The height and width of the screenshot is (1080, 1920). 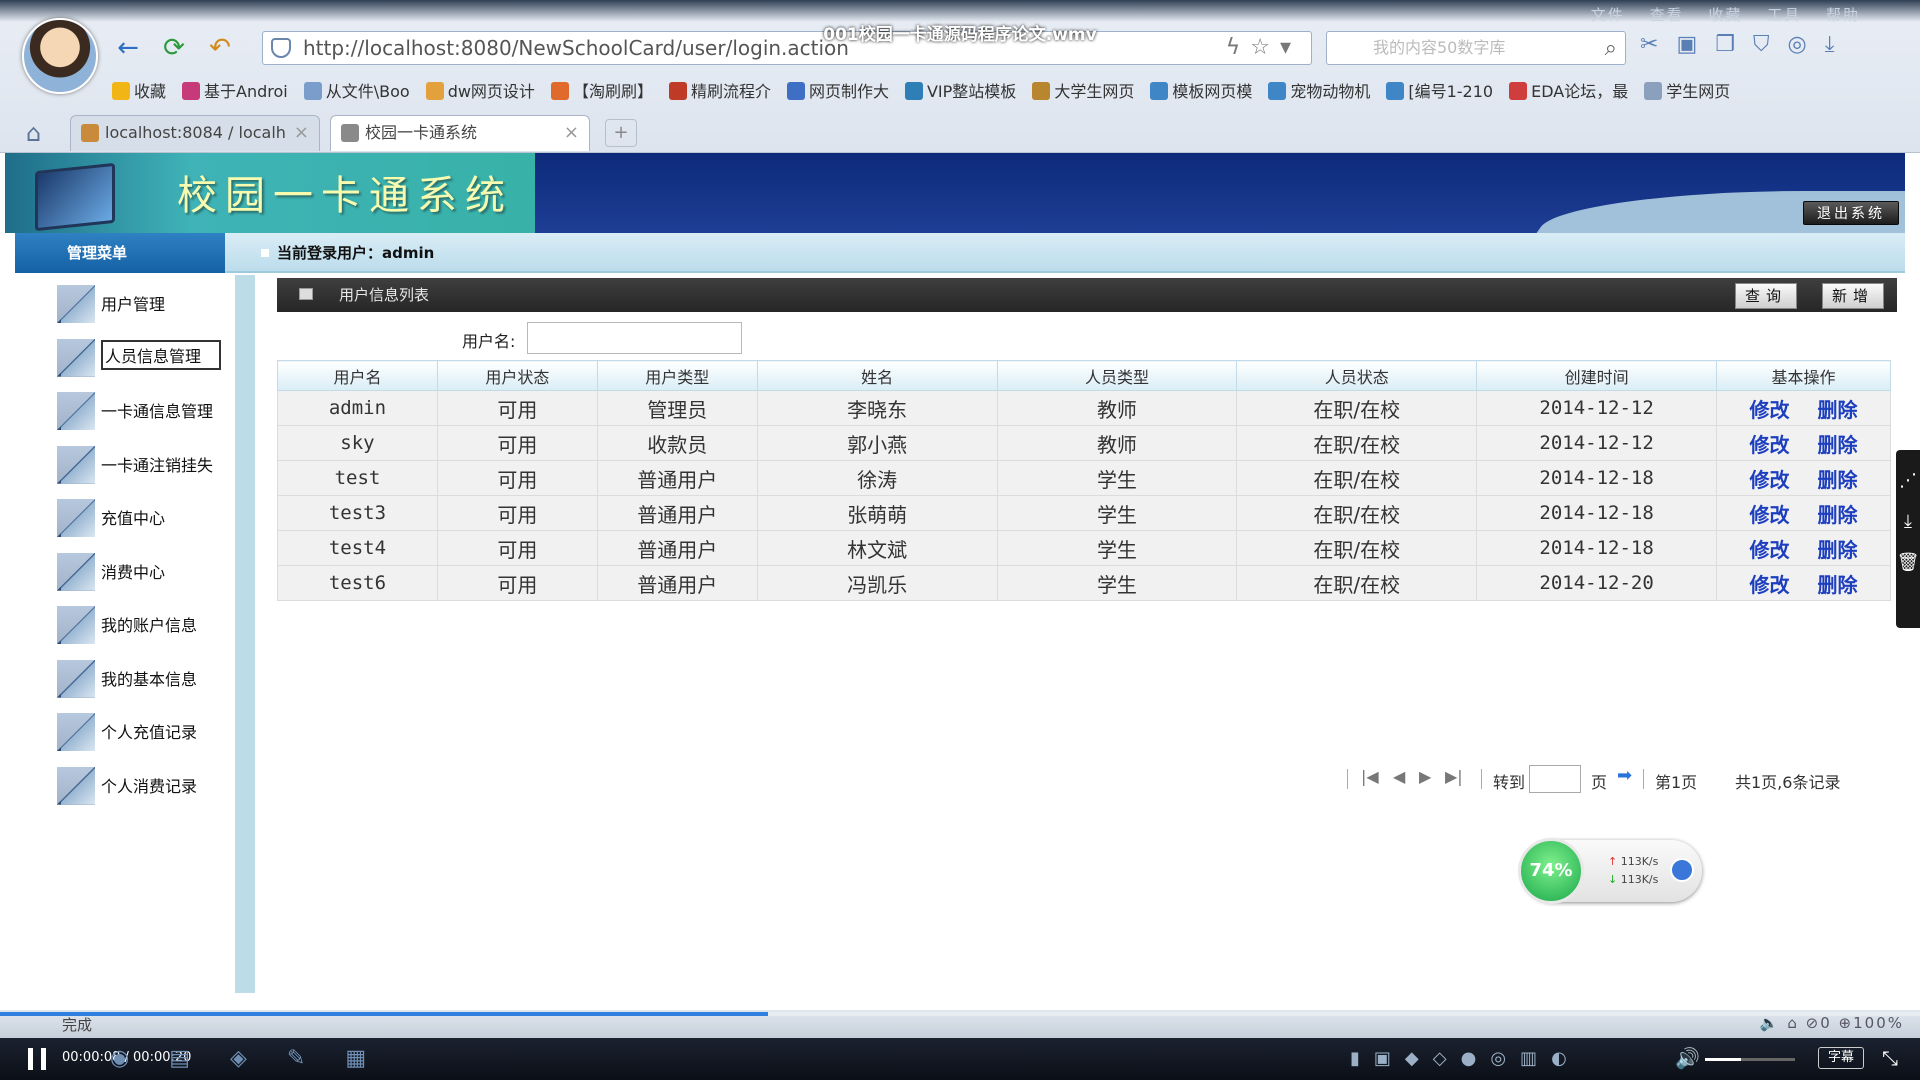 I want to click on last-page-icon: ▶|, so click(x=1454, y=776).